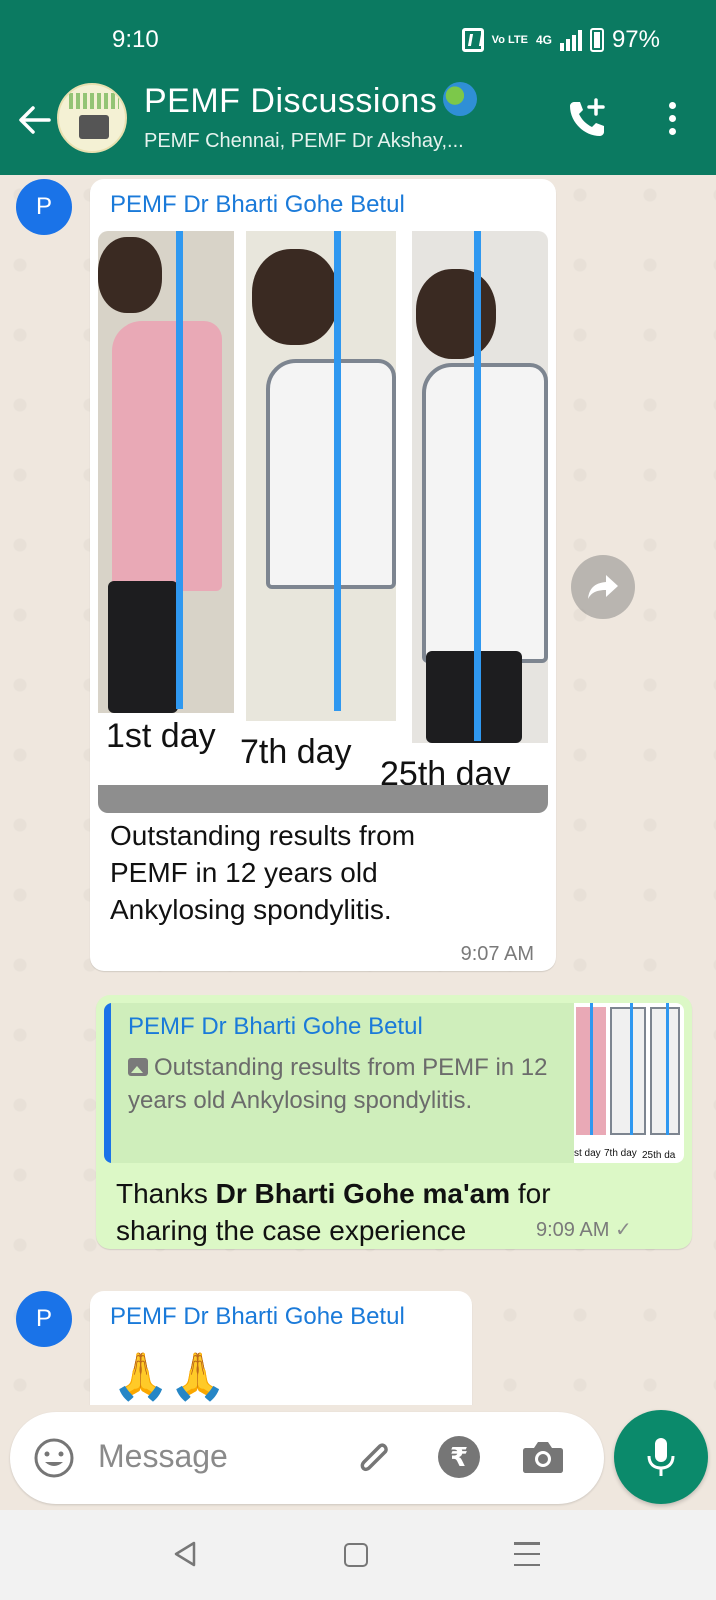  I want to click on add-call-button, so click(588, 118).